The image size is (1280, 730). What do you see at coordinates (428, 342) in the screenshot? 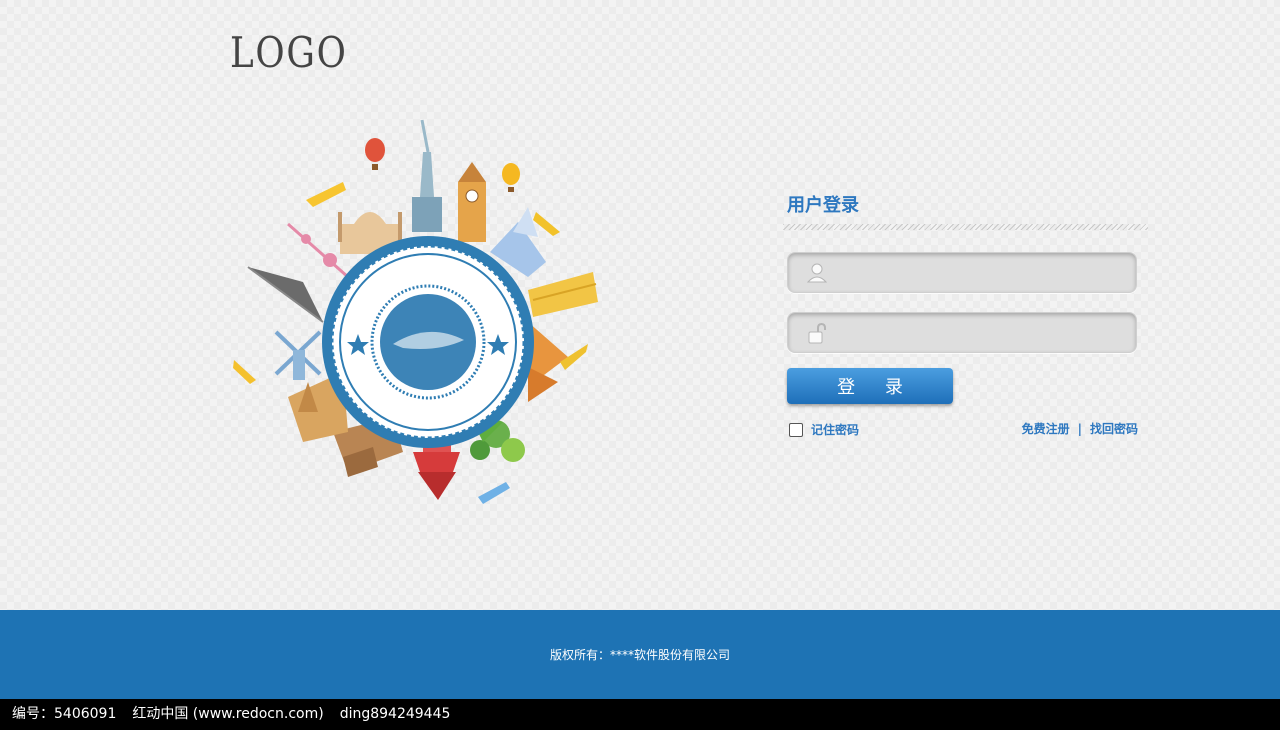
I see `stamp-emblem` at bounding box center [428, 342].